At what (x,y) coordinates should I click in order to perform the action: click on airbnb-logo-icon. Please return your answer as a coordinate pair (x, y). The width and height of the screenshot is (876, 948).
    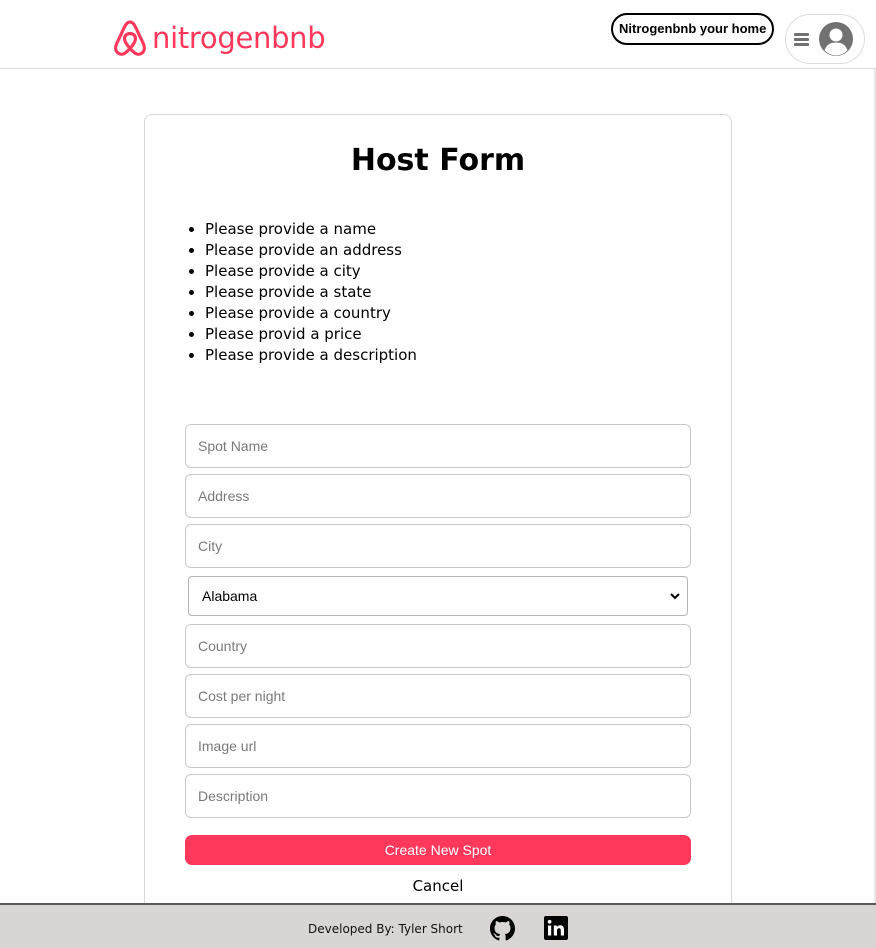
    Looking at the image, I should click on (130, 38).